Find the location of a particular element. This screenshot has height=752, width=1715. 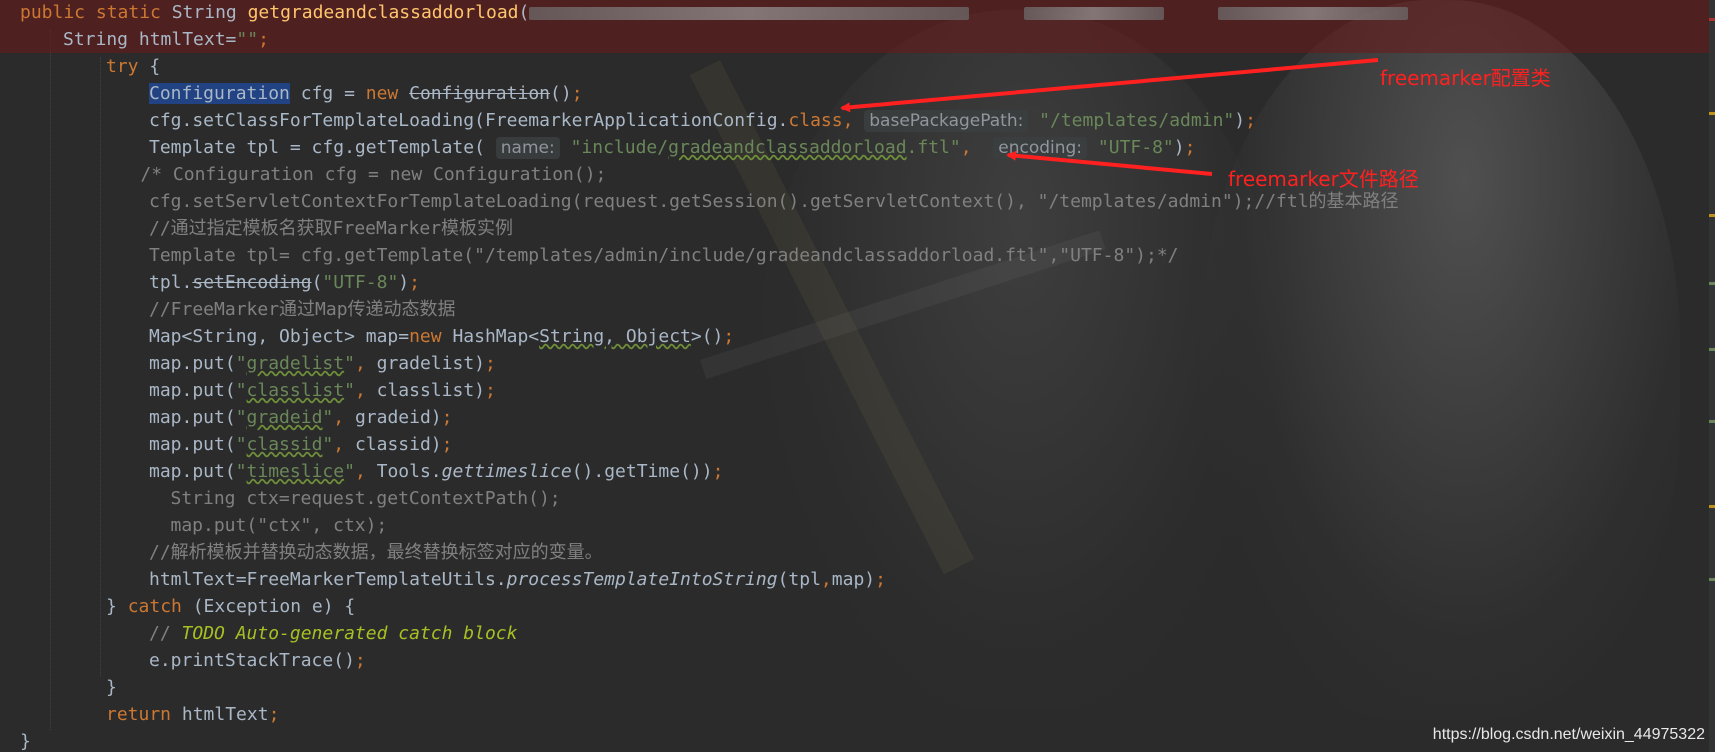

code-line-cmt-ctx-1: String ctx=request.getContextPath(); is located at coordinates (854, 498).